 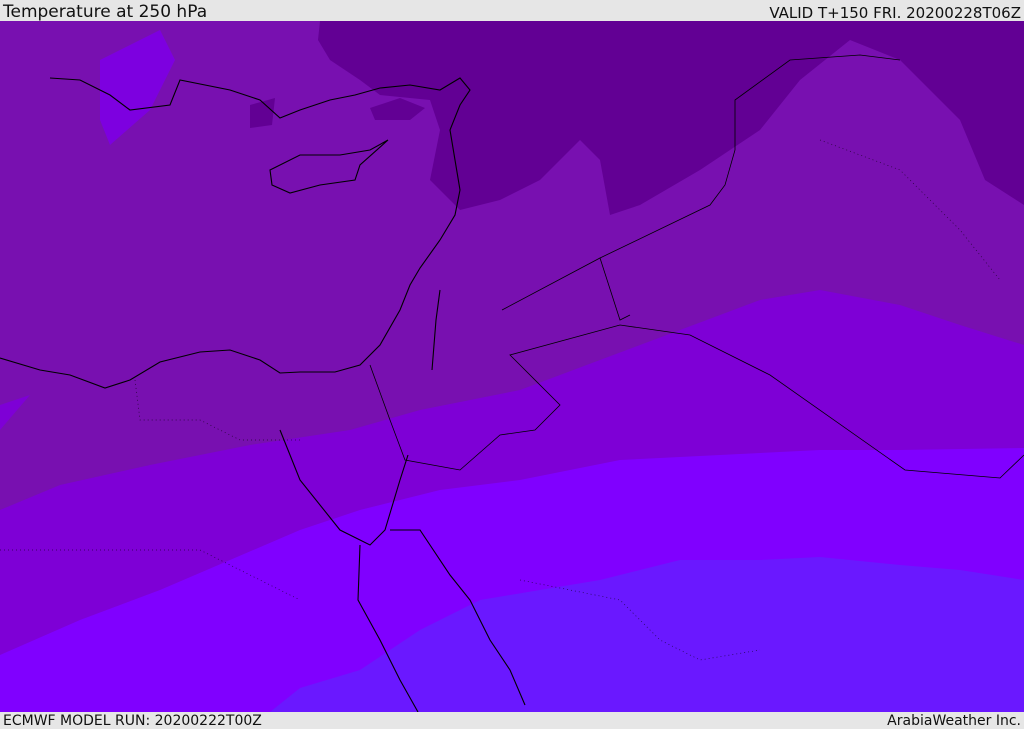 I want to click on map-title: Temperature at 250 hPa, so click(x=105, y=12).